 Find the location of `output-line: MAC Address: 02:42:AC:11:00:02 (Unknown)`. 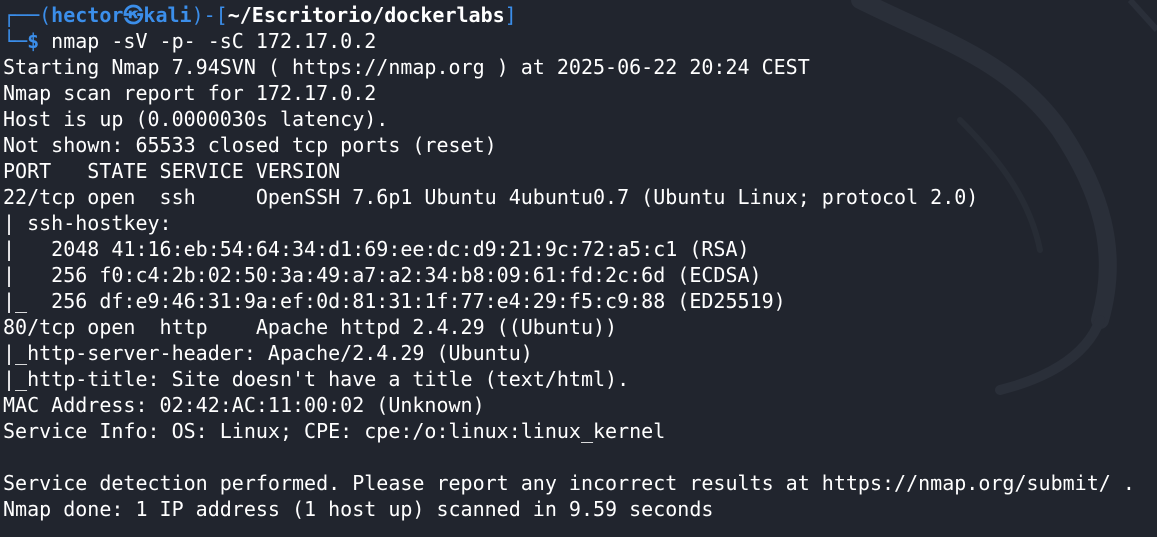

output-line: MAC Address: 02:42:AC:11:00:02 (Unknown) is located at coordinates (244, 405).